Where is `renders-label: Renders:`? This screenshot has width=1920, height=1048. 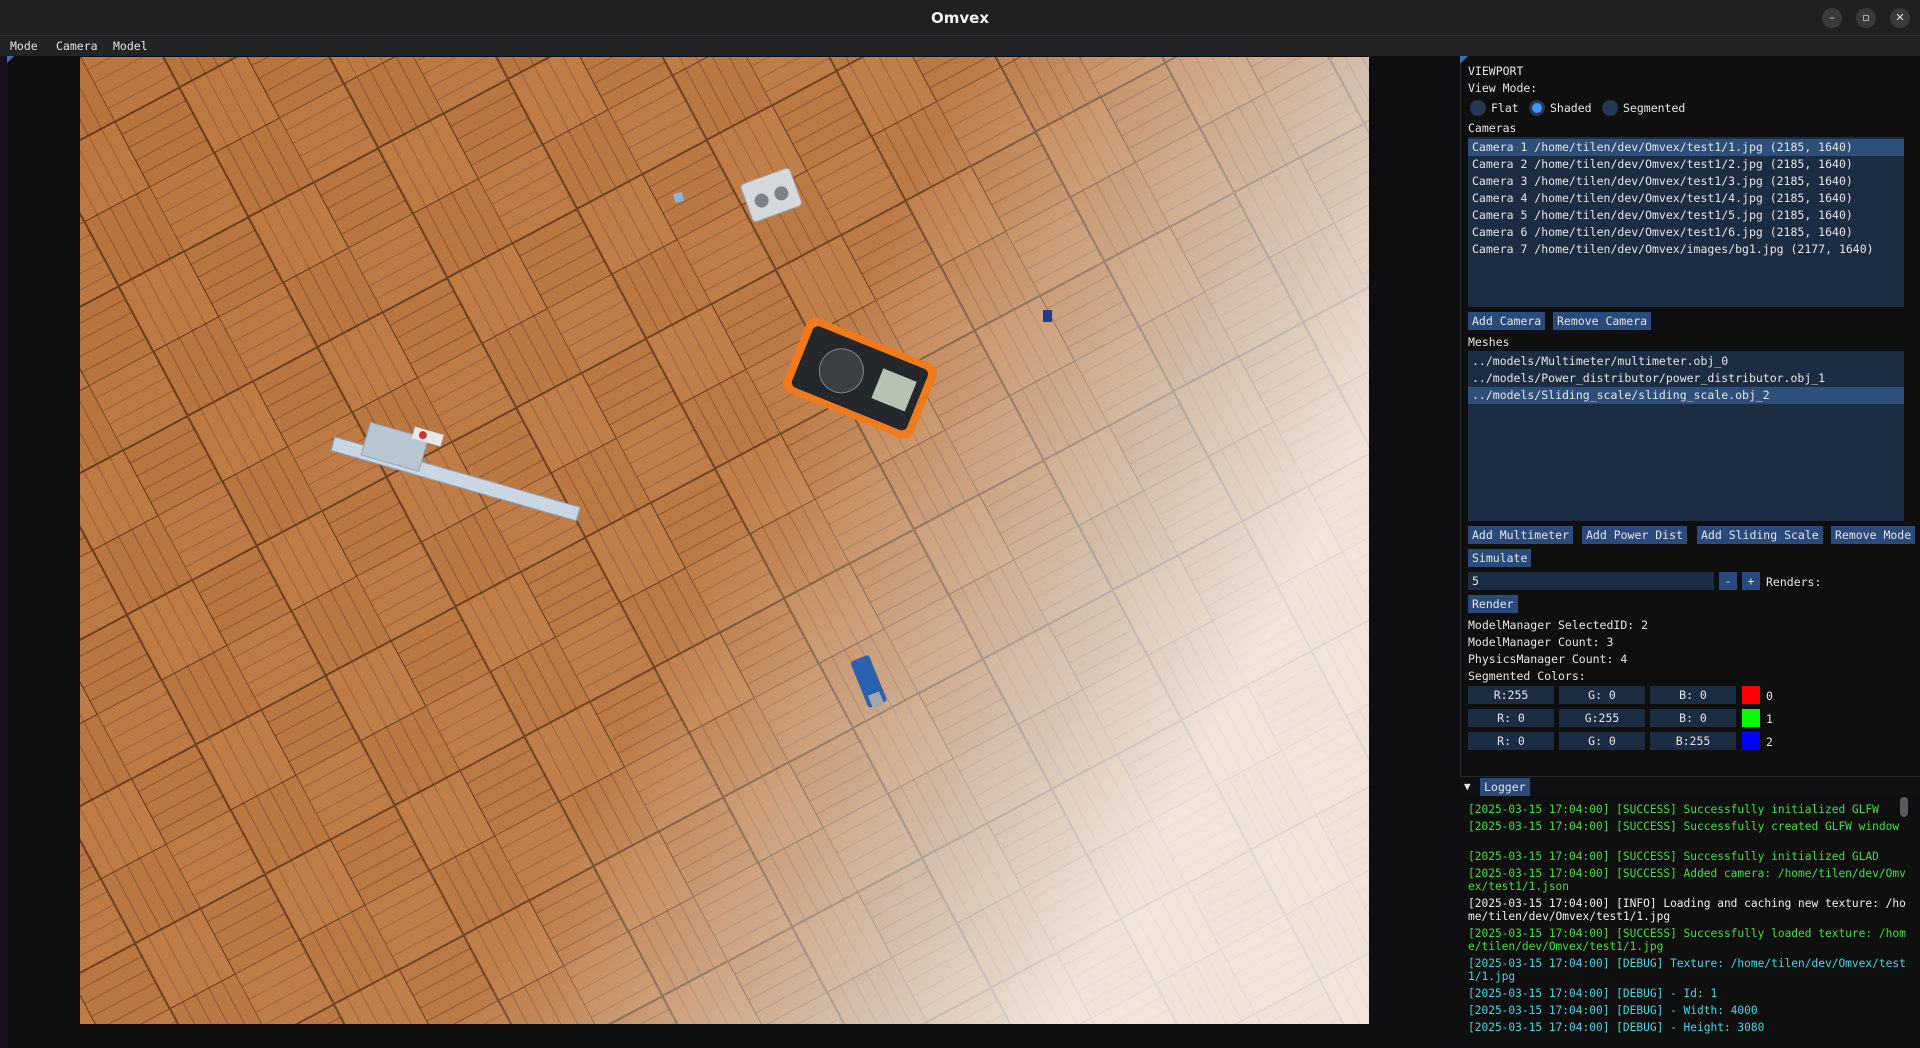
renders-label: Renders: is located at coordinates (1794, 582).